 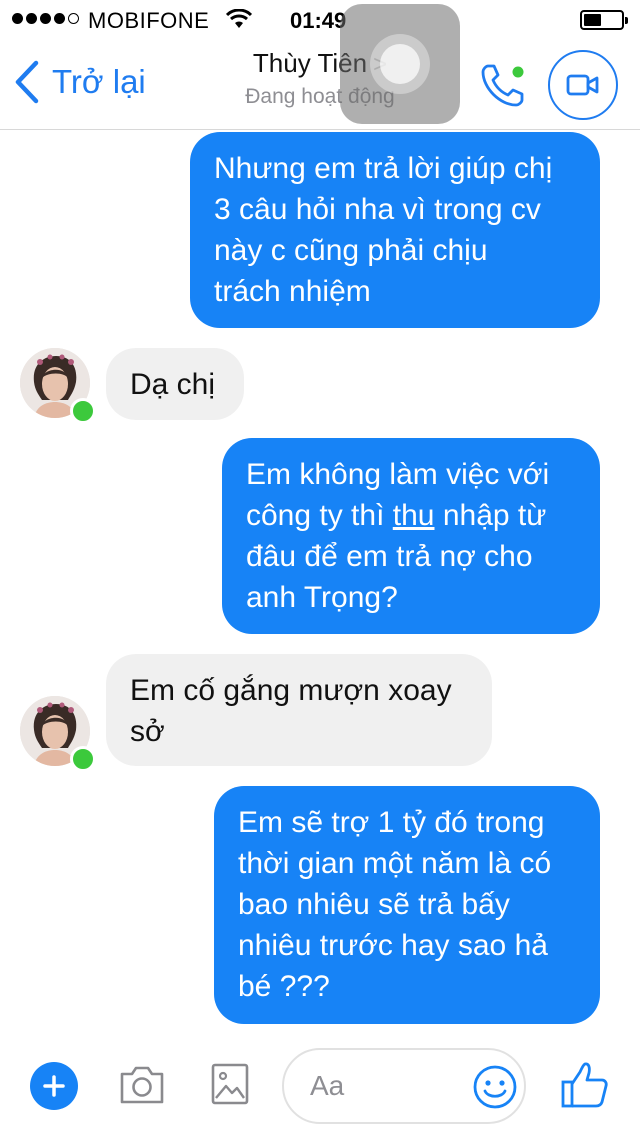 What do you see at coordinates (413, 515) in the screenshot?
I see `underlined-word: thu` at bounding box center [413, 515].